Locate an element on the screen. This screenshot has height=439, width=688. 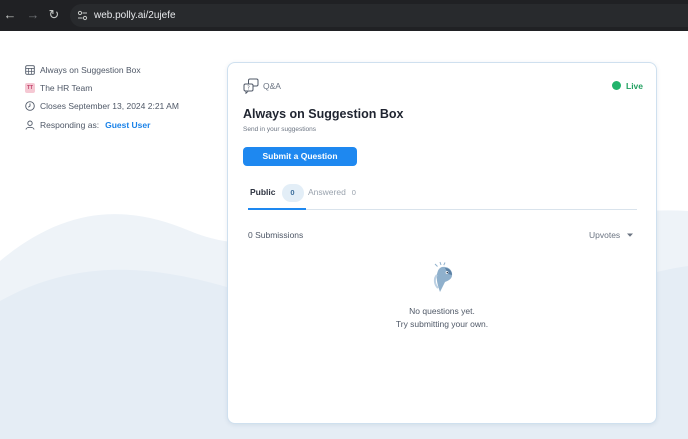
chevron-down-icon is located at coordinates (630, 235).